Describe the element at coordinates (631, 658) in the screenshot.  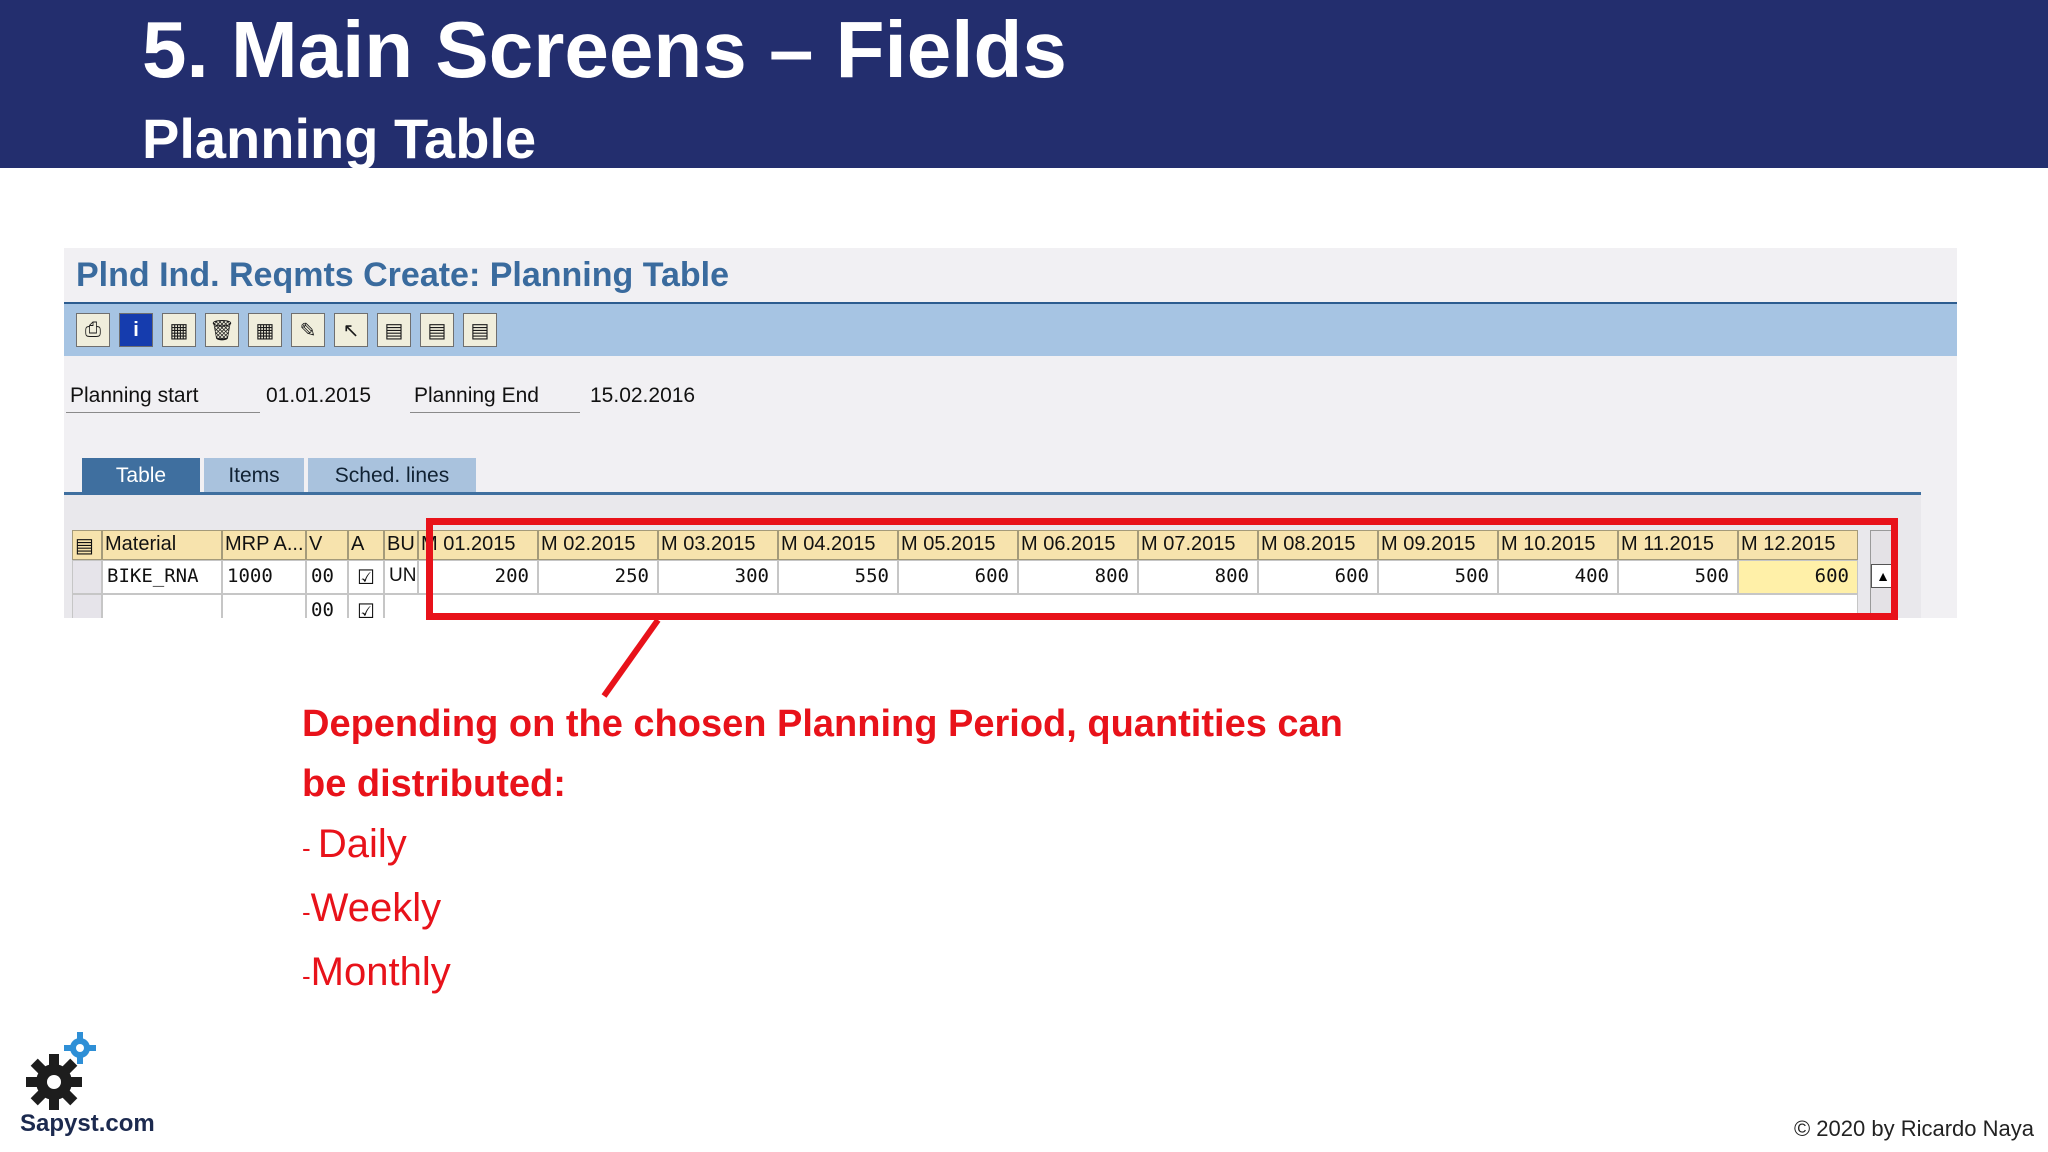
I see `pointer-line` at that location.